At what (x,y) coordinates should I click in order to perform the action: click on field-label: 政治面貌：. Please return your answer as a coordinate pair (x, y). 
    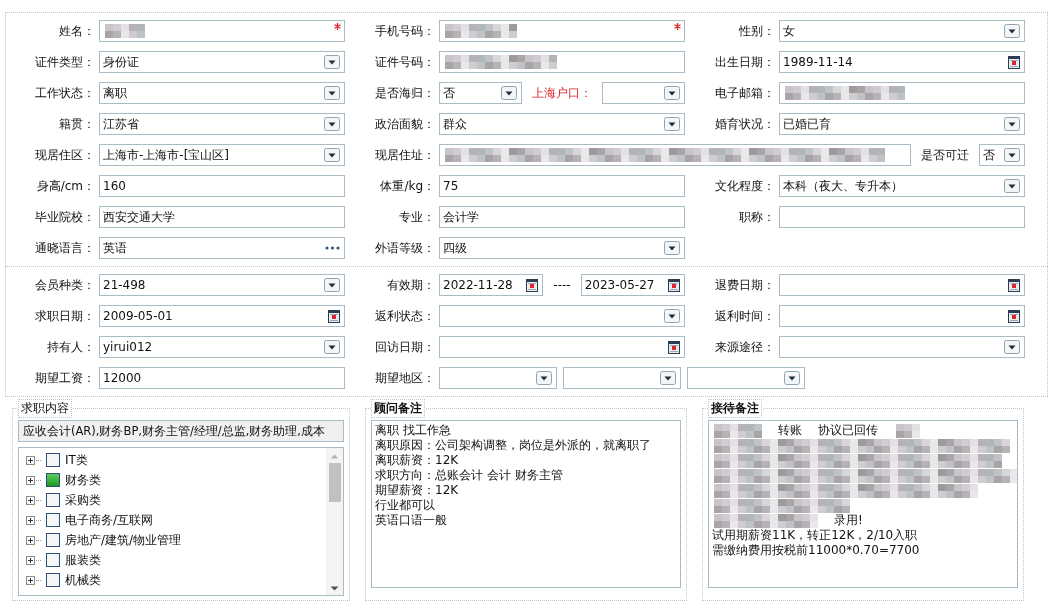
    Looking at the image, I should click on (404, 124).